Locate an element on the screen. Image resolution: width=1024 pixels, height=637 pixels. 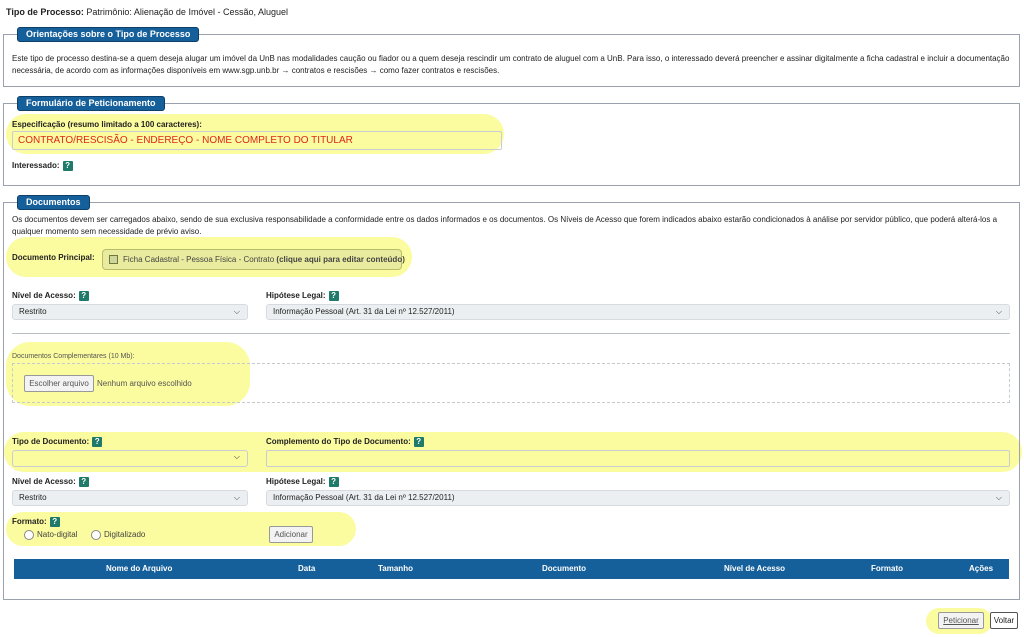
nivel-acesso-value: Restrito is located at coordinates (33, 311).